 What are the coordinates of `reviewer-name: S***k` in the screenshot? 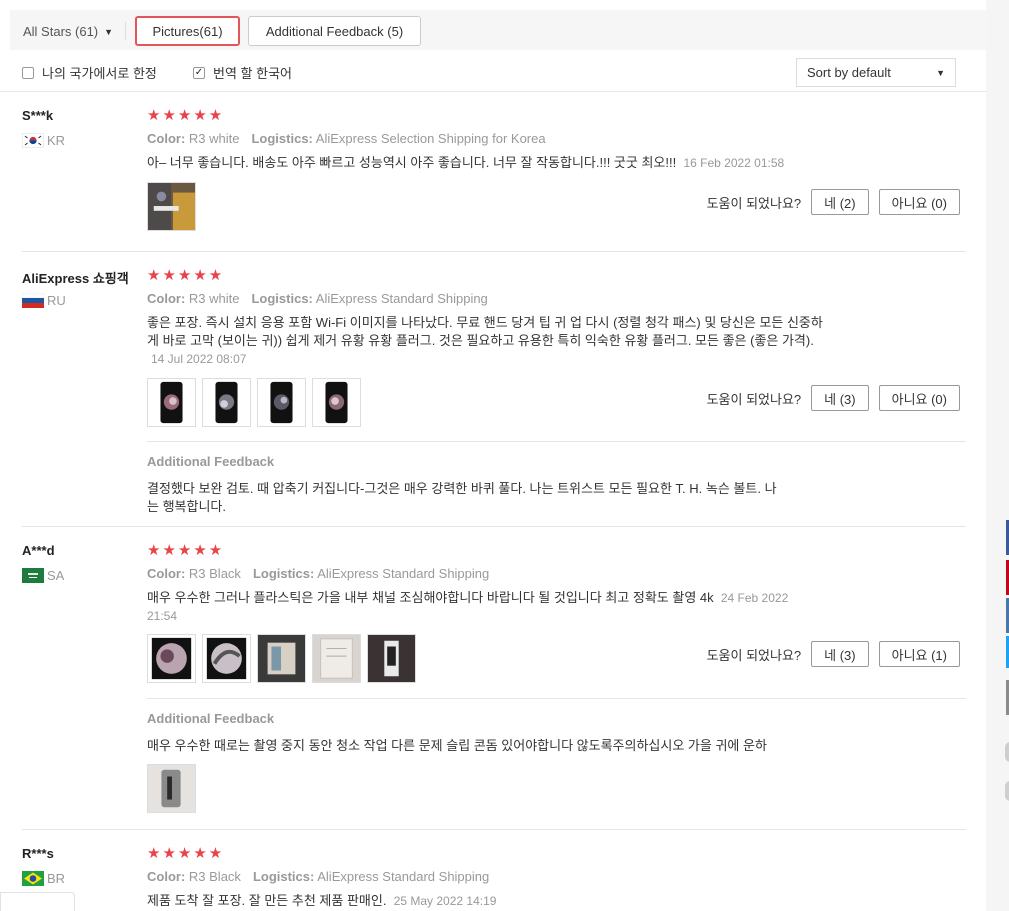 It's located at (38, 115).